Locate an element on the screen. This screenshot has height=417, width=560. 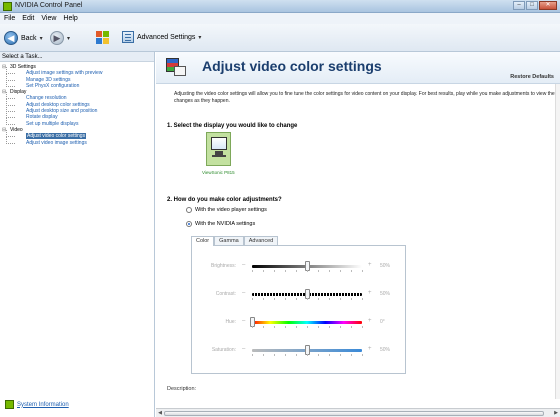
tree-item-label: Adjust video image settings is located at coordinates (56, 142).